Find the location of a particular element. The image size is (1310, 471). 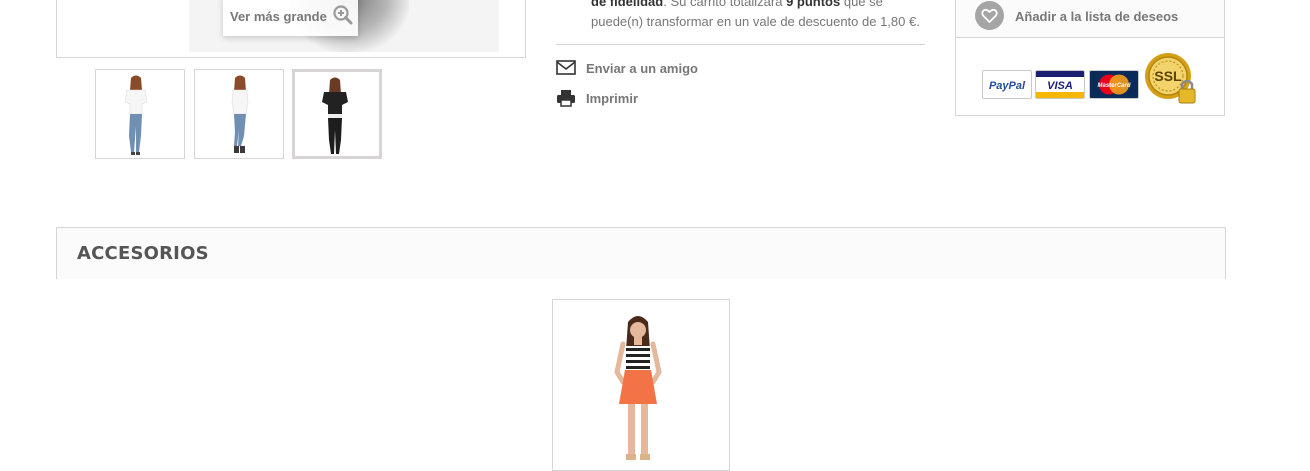

print-label: Imprimir is located at coordinates (612, 98).